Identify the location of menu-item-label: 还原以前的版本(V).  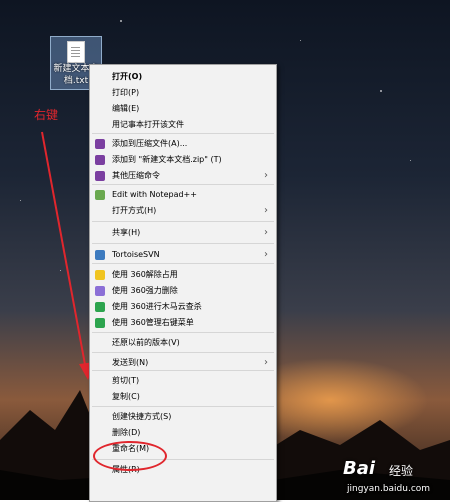
(146, 342).